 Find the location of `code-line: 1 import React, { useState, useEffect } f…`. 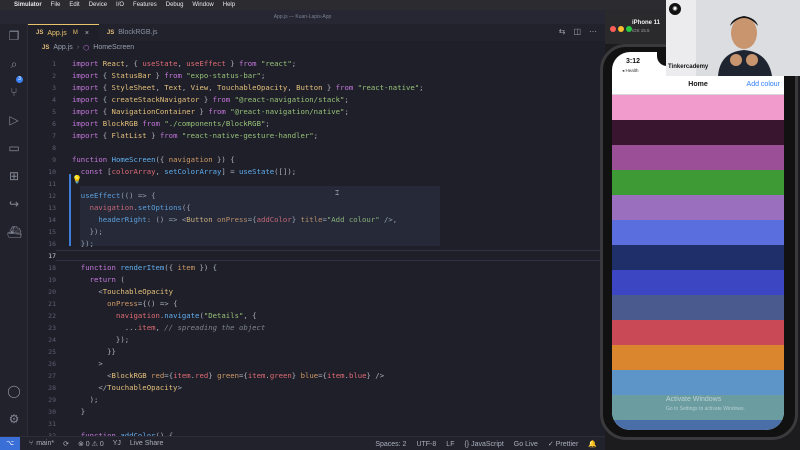

code-line: 1 import React, { useState, useEffect } f… is located at coordinates (316, 64).